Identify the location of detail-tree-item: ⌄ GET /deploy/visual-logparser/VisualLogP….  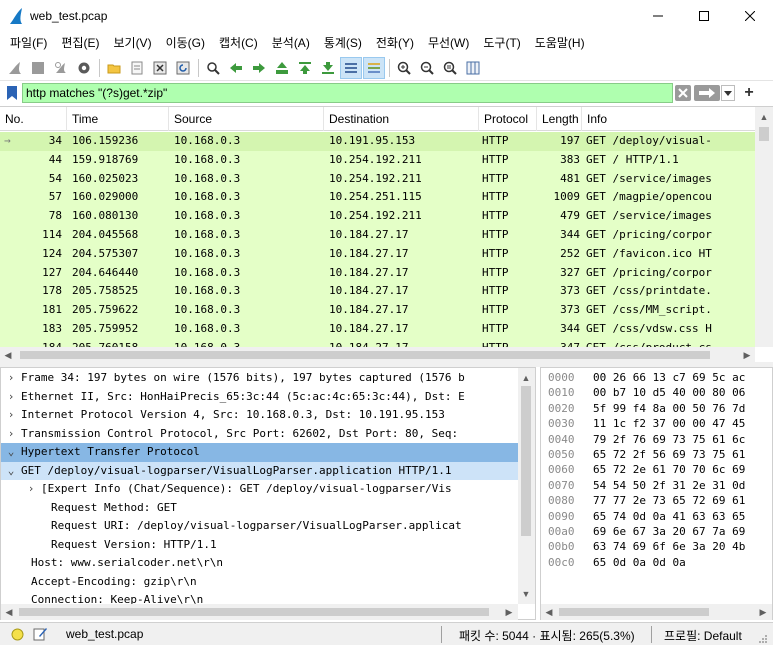
(259, 471).